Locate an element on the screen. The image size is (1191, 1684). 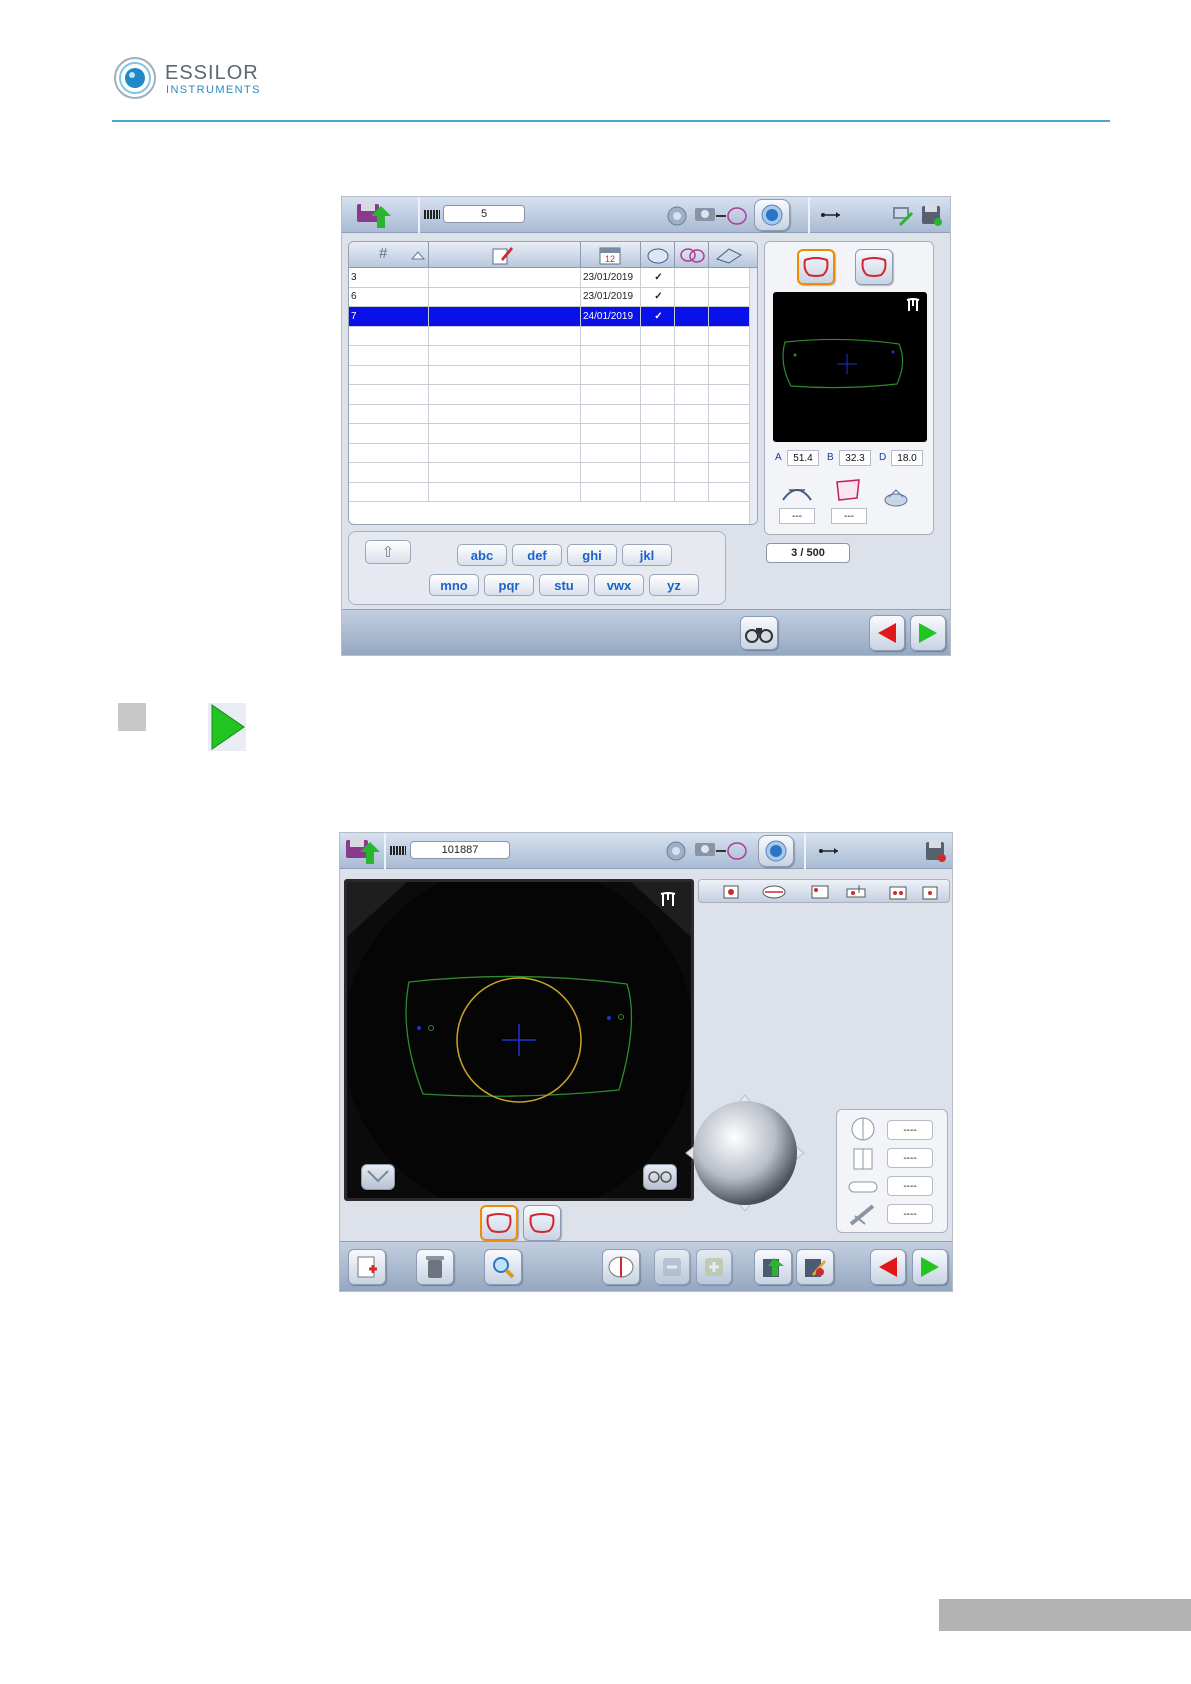
edit-job-button is located at coordinates (815, 1267).